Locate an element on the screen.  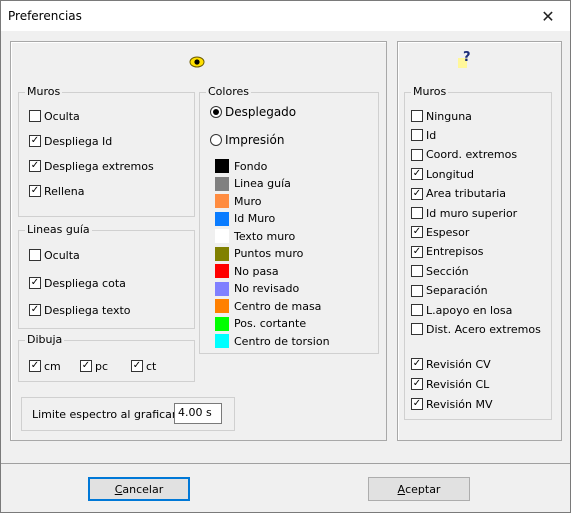
lineas-option-0: Oculta is located at coordinates (54, 255).